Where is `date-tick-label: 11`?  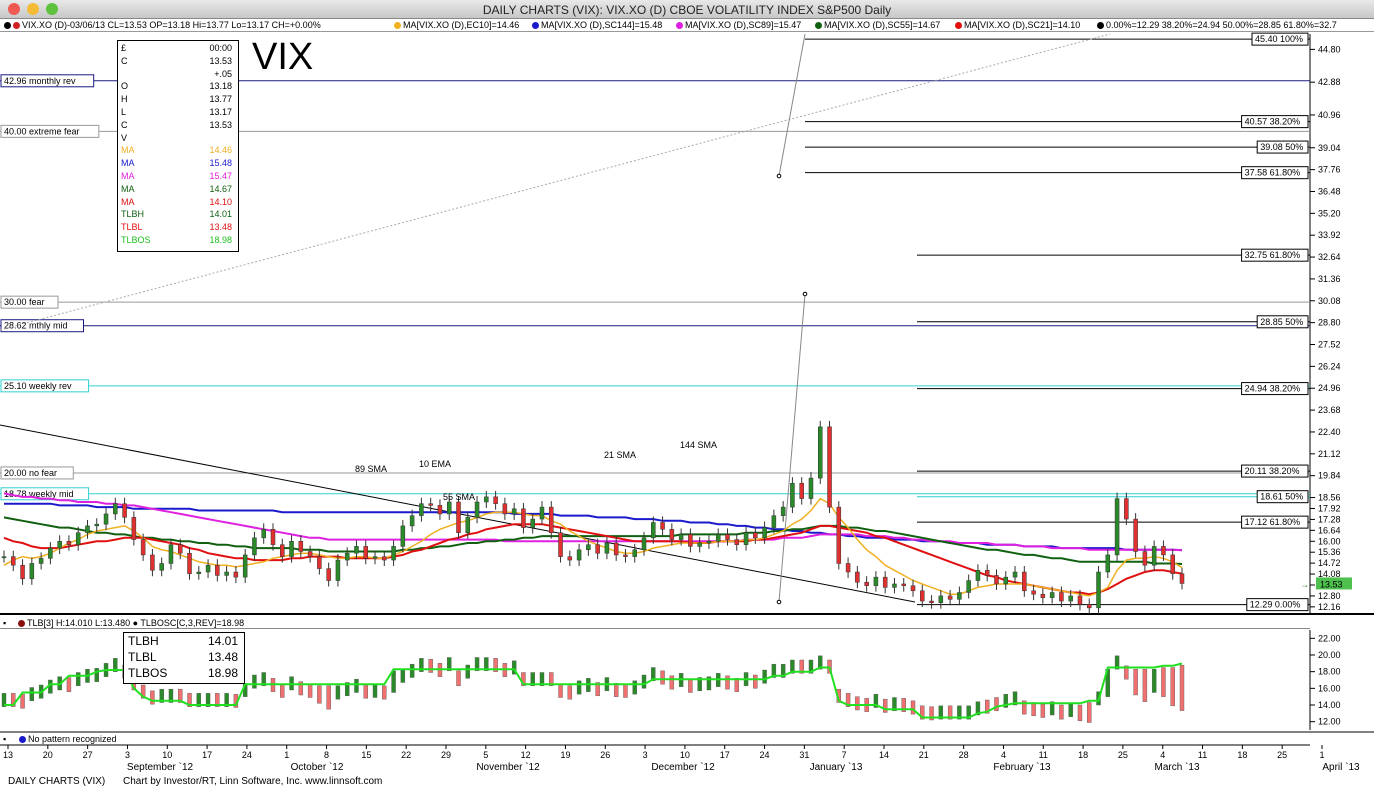
date-tick-label: 11 is located at coordinates (1202, 755).